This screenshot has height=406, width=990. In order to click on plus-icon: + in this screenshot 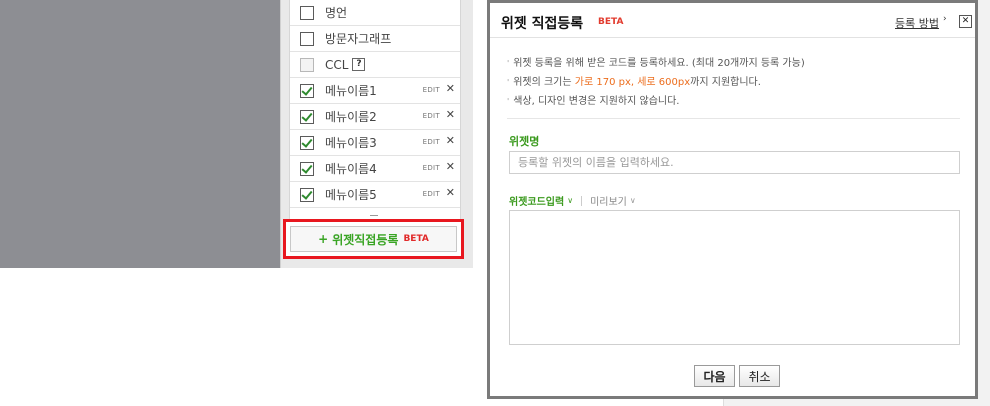, I will do `click(323, 239)`.